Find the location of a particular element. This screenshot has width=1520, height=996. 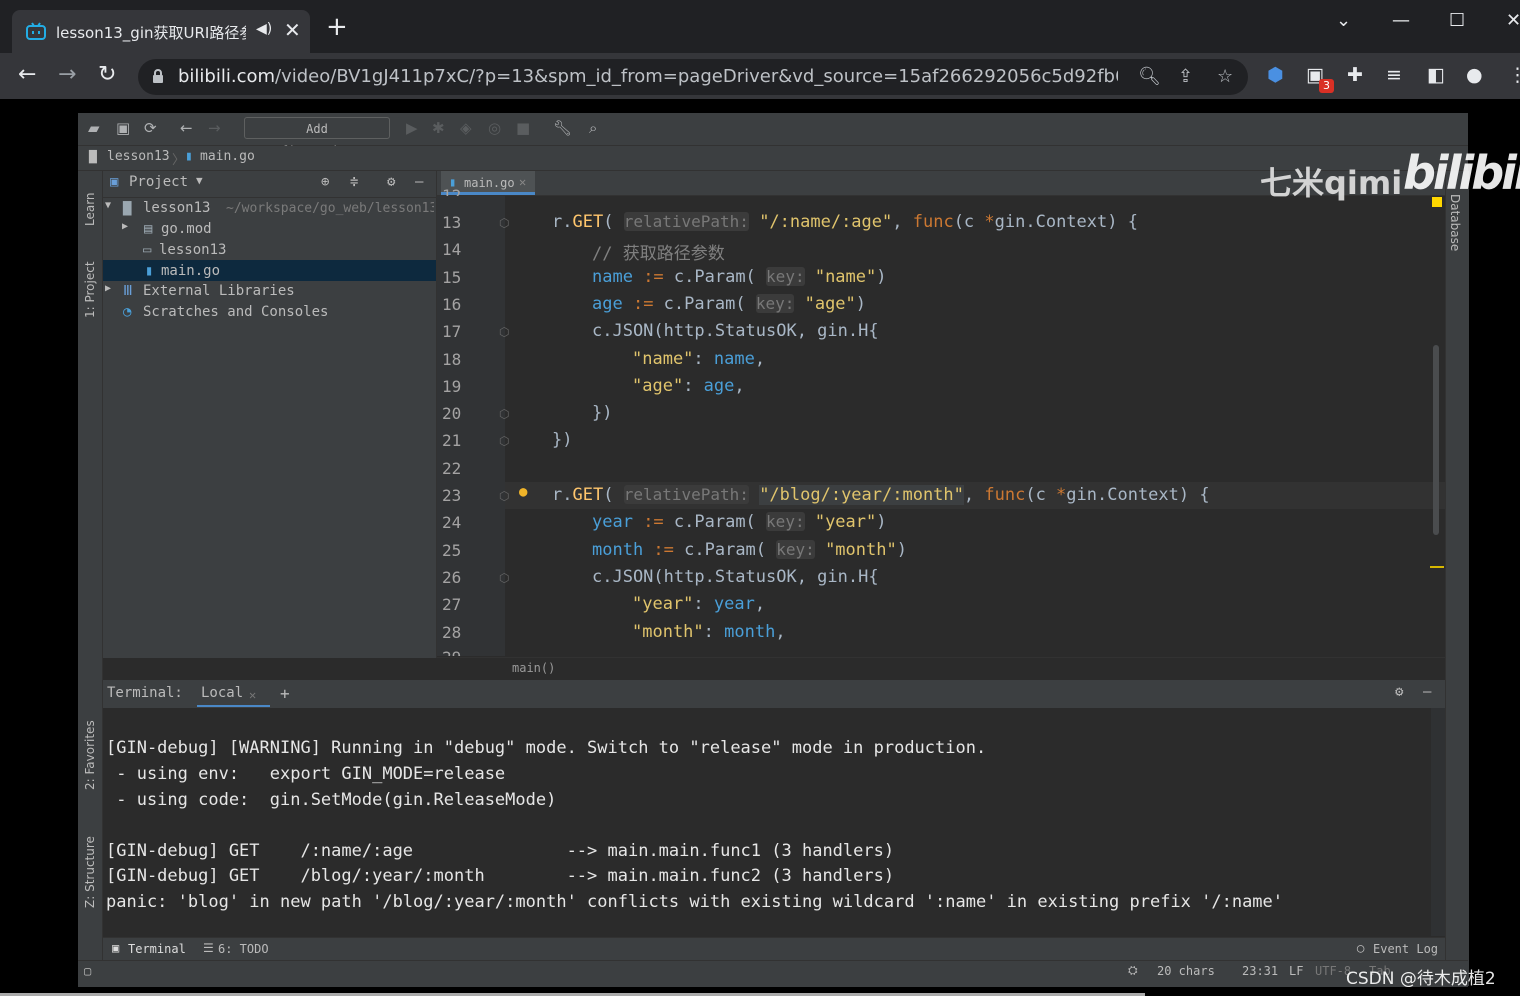

tool-project: 1: Project is located at coordinates (90, 289).